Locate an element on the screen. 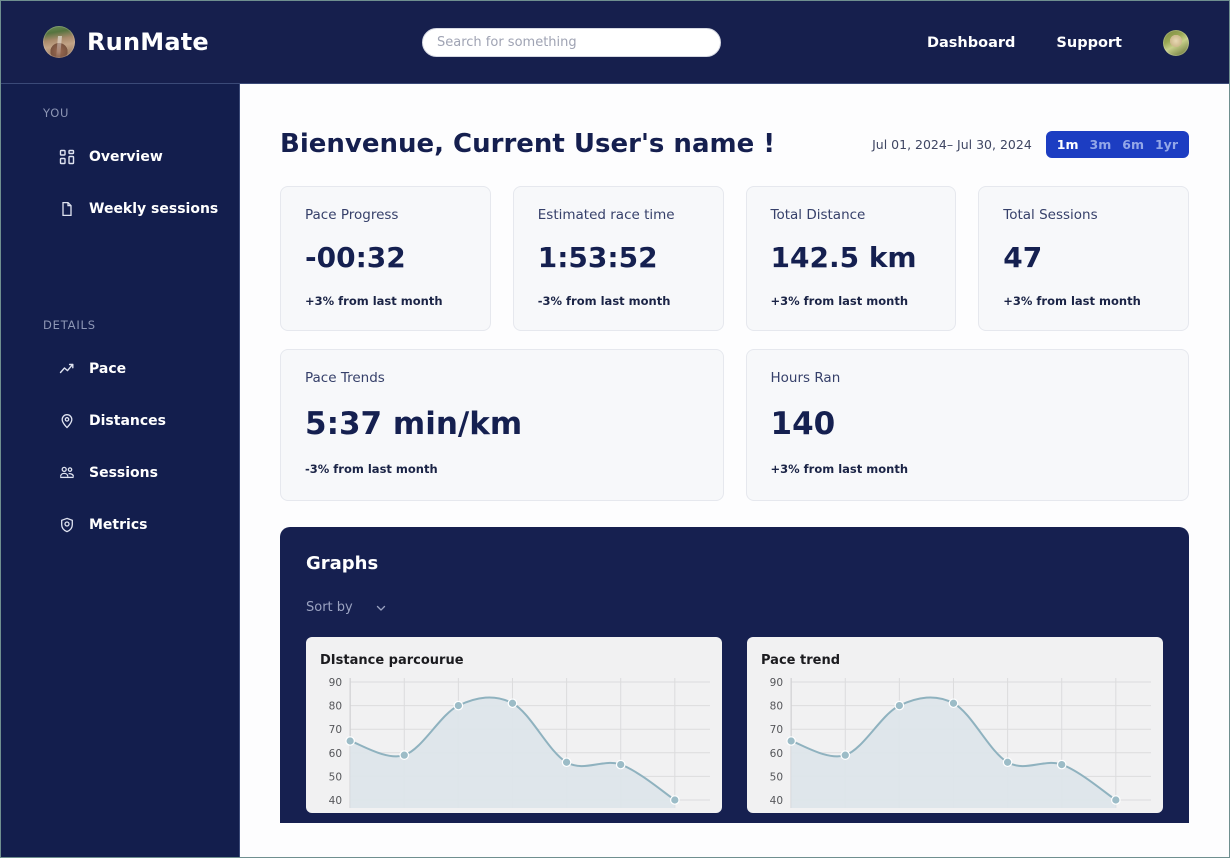 The height and width of the screenshot is (858, 1230). range-option-6m: 6m is located at coordinates (1133, 144).